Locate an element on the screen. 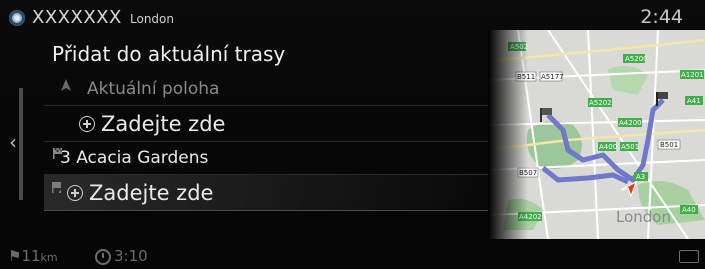 This screenshot has height=269, width=705. profile-icon is located at coordinates (17, 18).